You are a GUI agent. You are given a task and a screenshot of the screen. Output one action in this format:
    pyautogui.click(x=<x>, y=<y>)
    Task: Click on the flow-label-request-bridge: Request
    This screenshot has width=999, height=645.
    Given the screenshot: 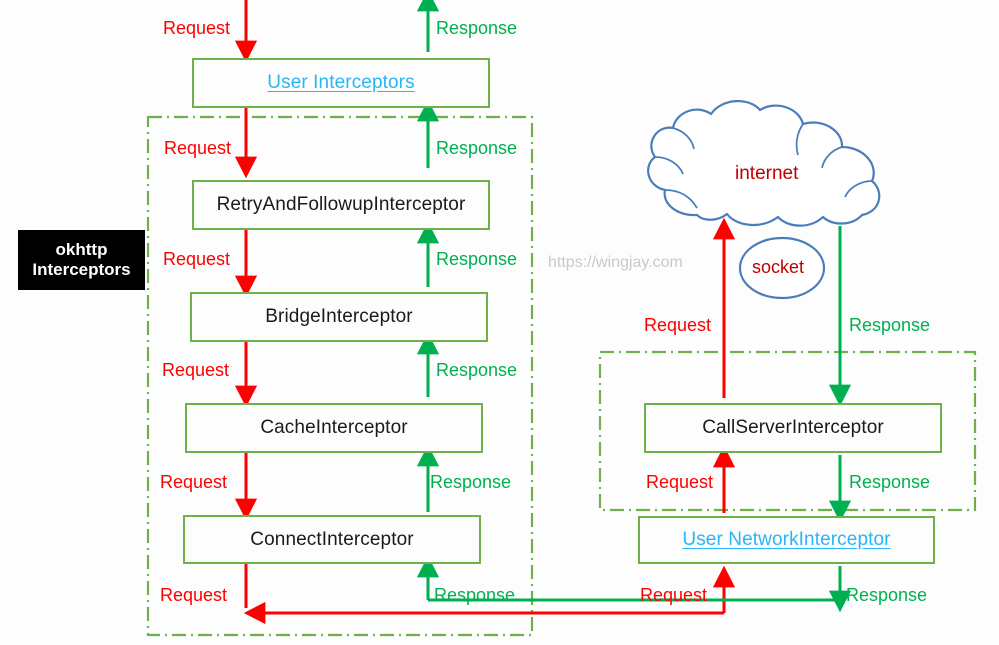 What is the action you would take?
    pyautogui.click(x=197, y=259)
    